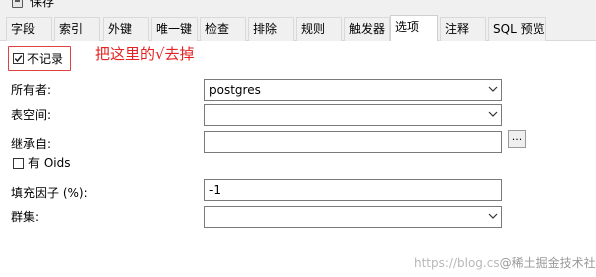 This screenshot has height=277, width=596. What do you see at coordinates (298, 6) in the screenshot?
I see `toolbar: 保存` at bounding box center [298, 6].